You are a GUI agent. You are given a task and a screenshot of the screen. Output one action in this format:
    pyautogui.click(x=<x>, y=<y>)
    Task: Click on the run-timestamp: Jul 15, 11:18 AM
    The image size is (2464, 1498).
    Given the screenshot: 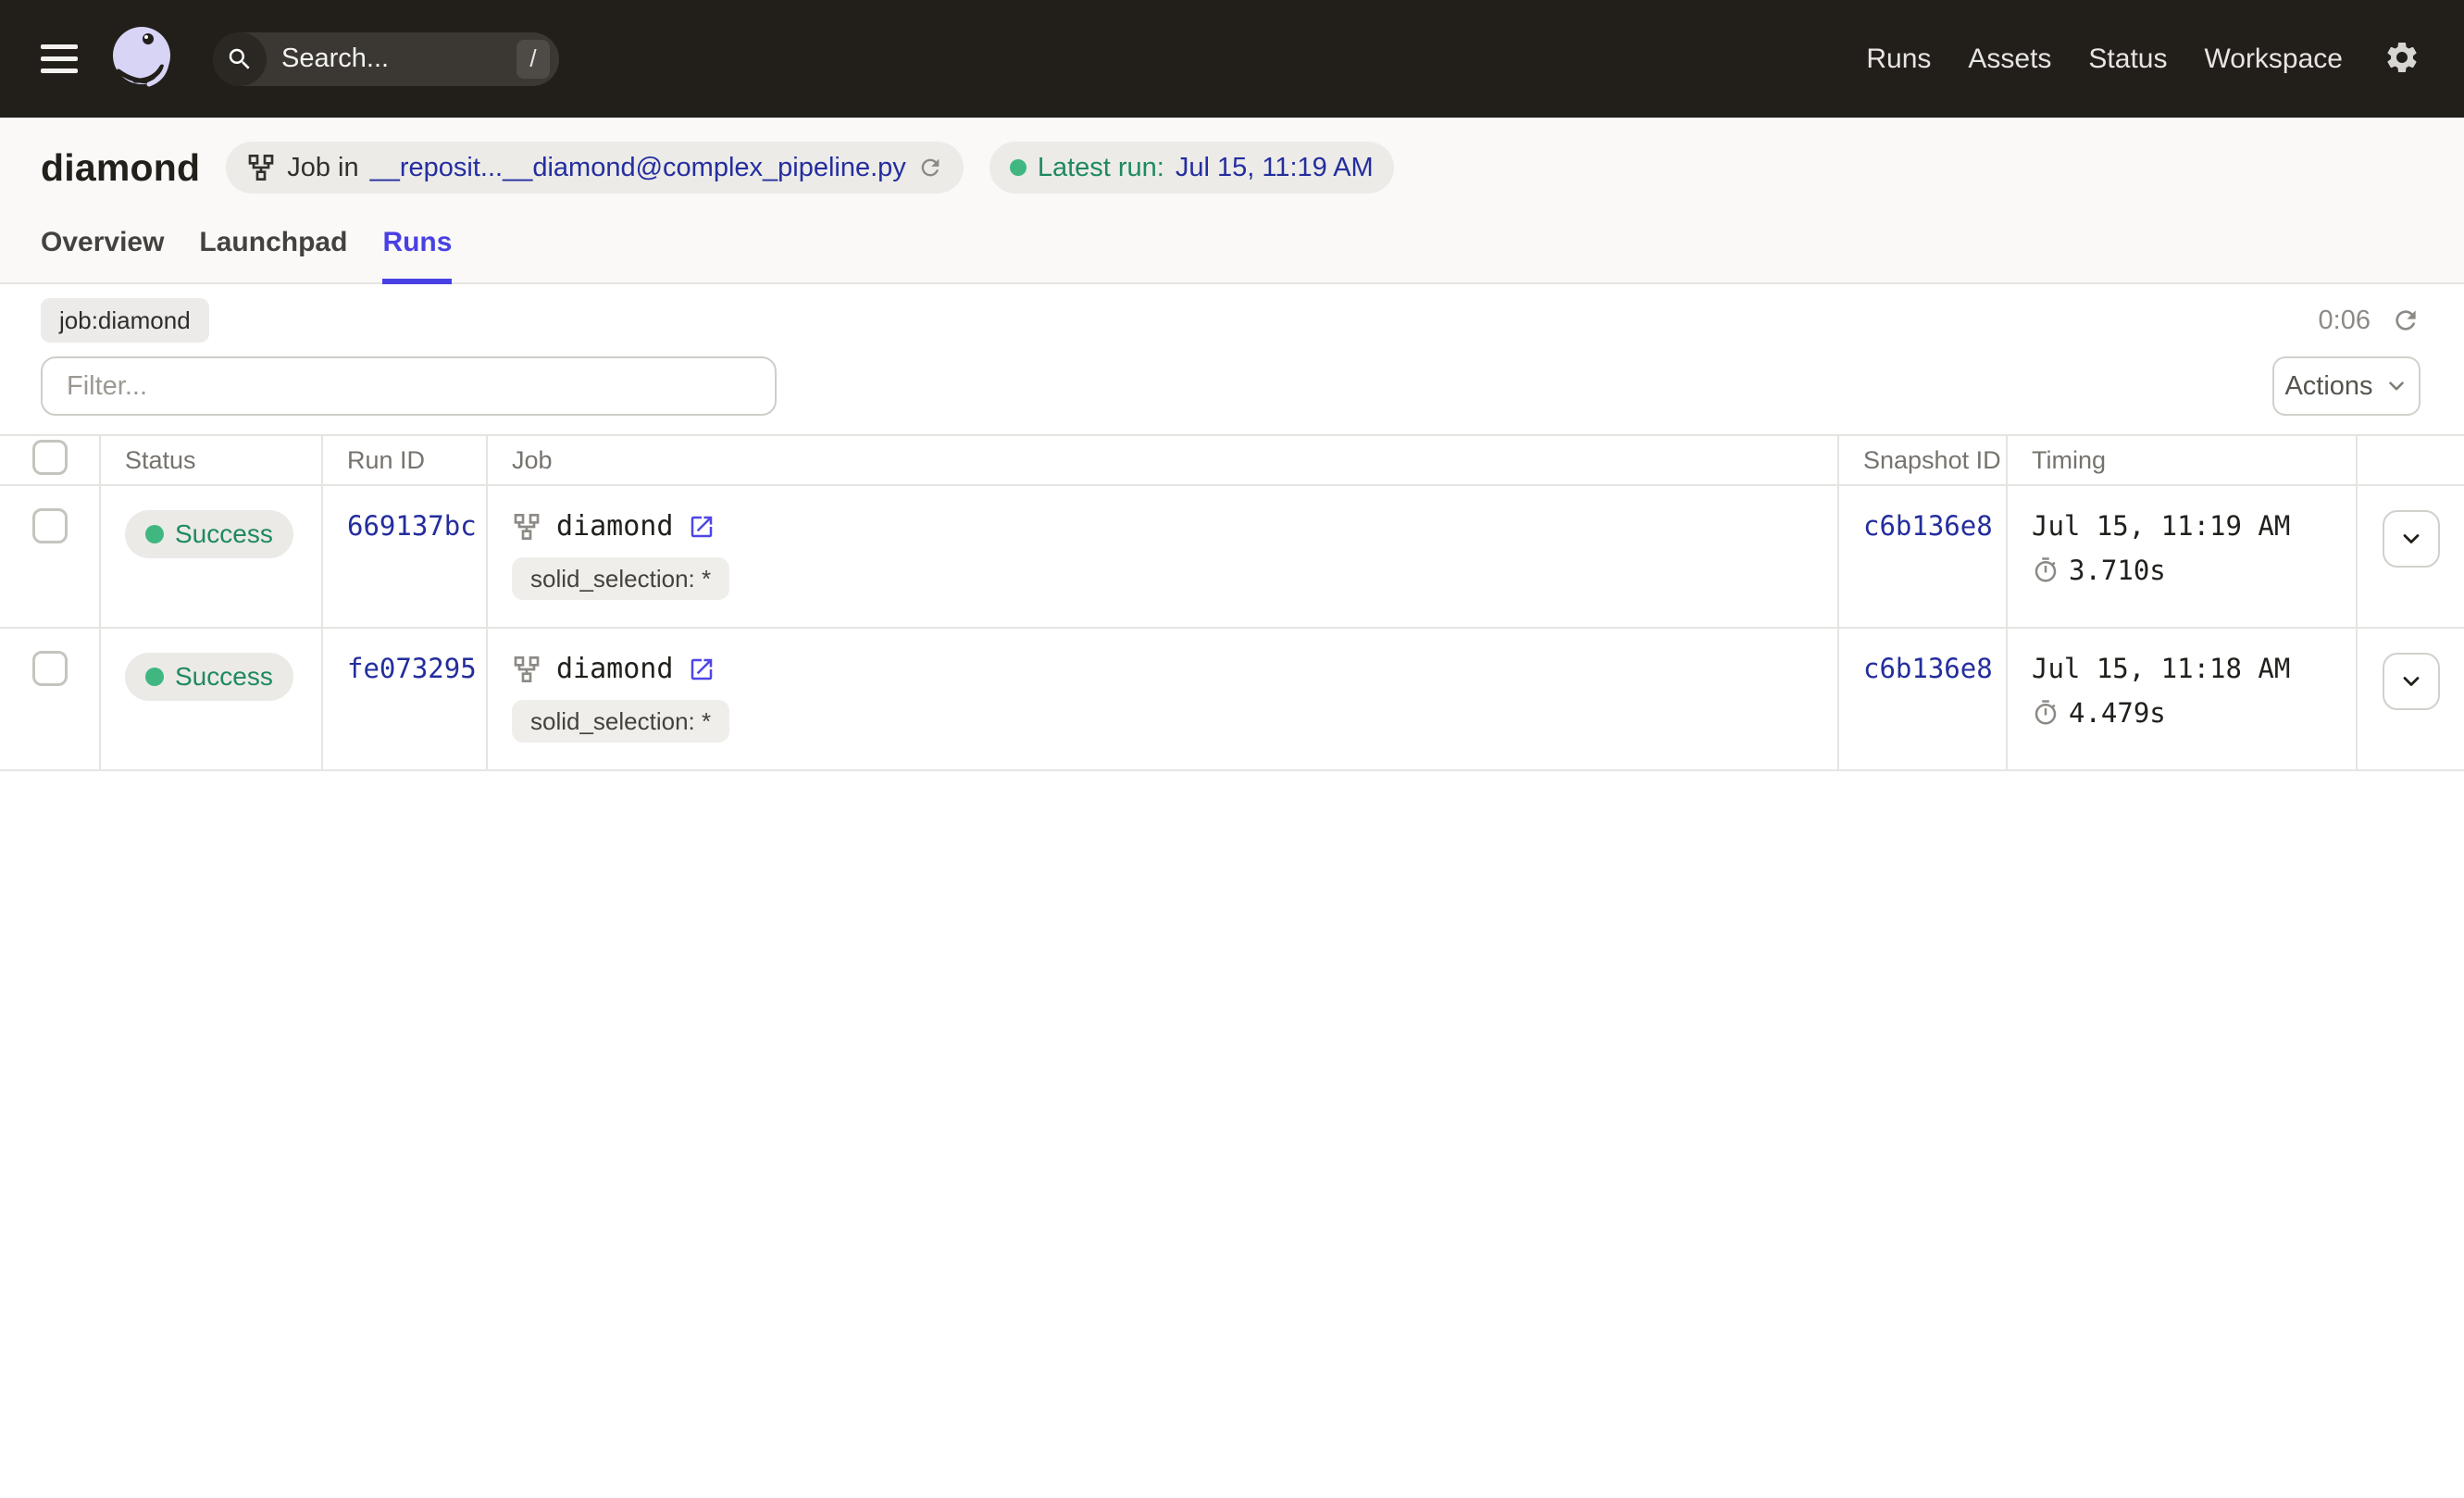 What is the action you would take?
    pyautogui.click(x=2161, y=668)
    